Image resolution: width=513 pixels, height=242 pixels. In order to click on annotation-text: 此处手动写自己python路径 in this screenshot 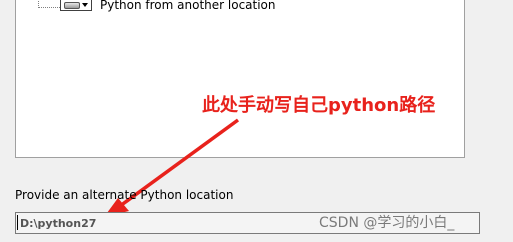, I will do `click(319, 105)`.